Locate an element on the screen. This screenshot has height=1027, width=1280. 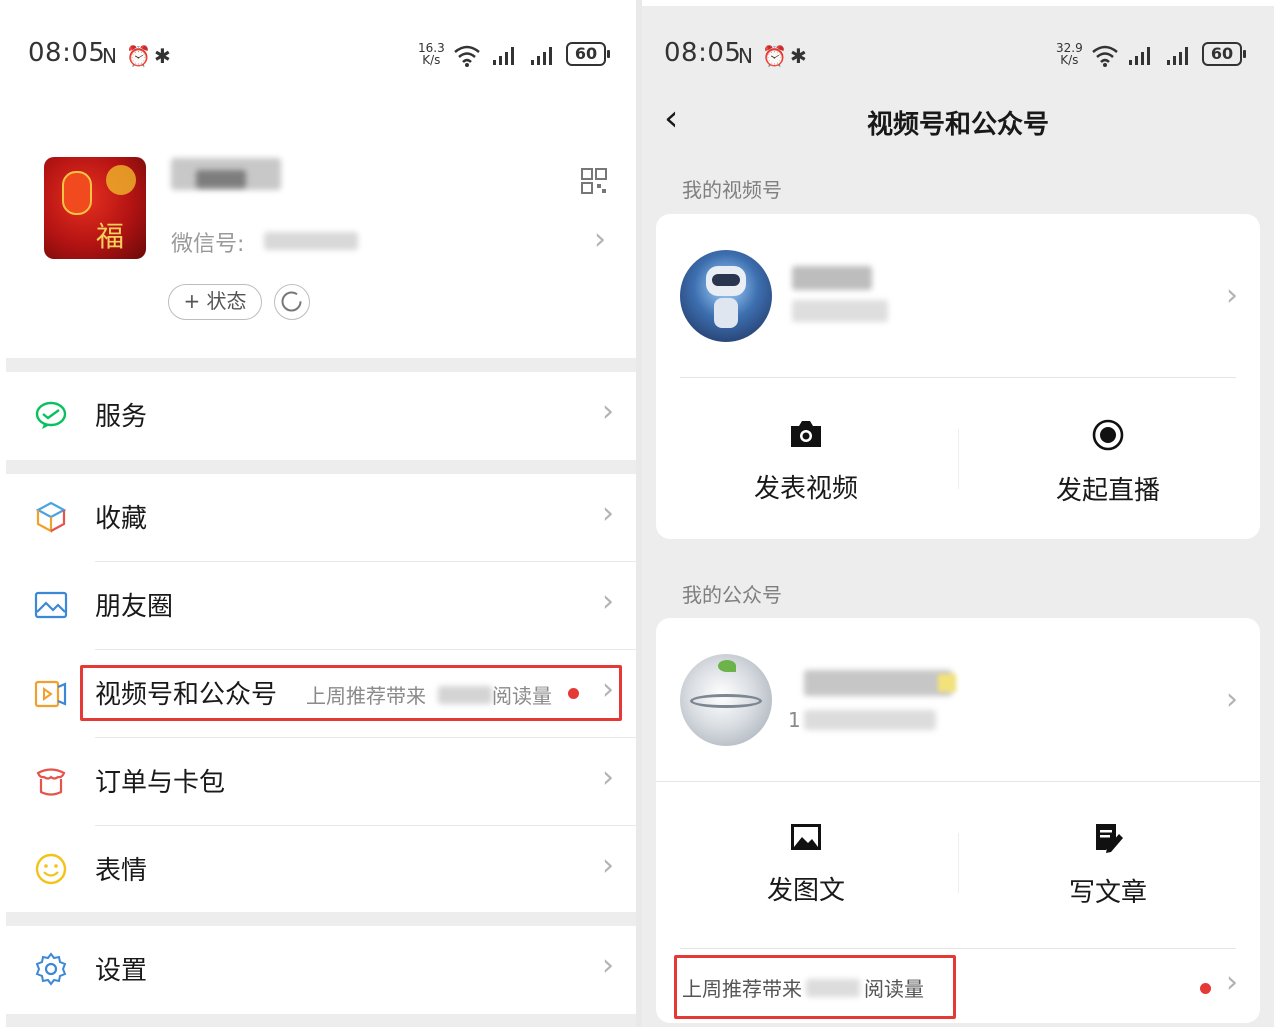
live-record-icon is located at coordinates (1108, 435).